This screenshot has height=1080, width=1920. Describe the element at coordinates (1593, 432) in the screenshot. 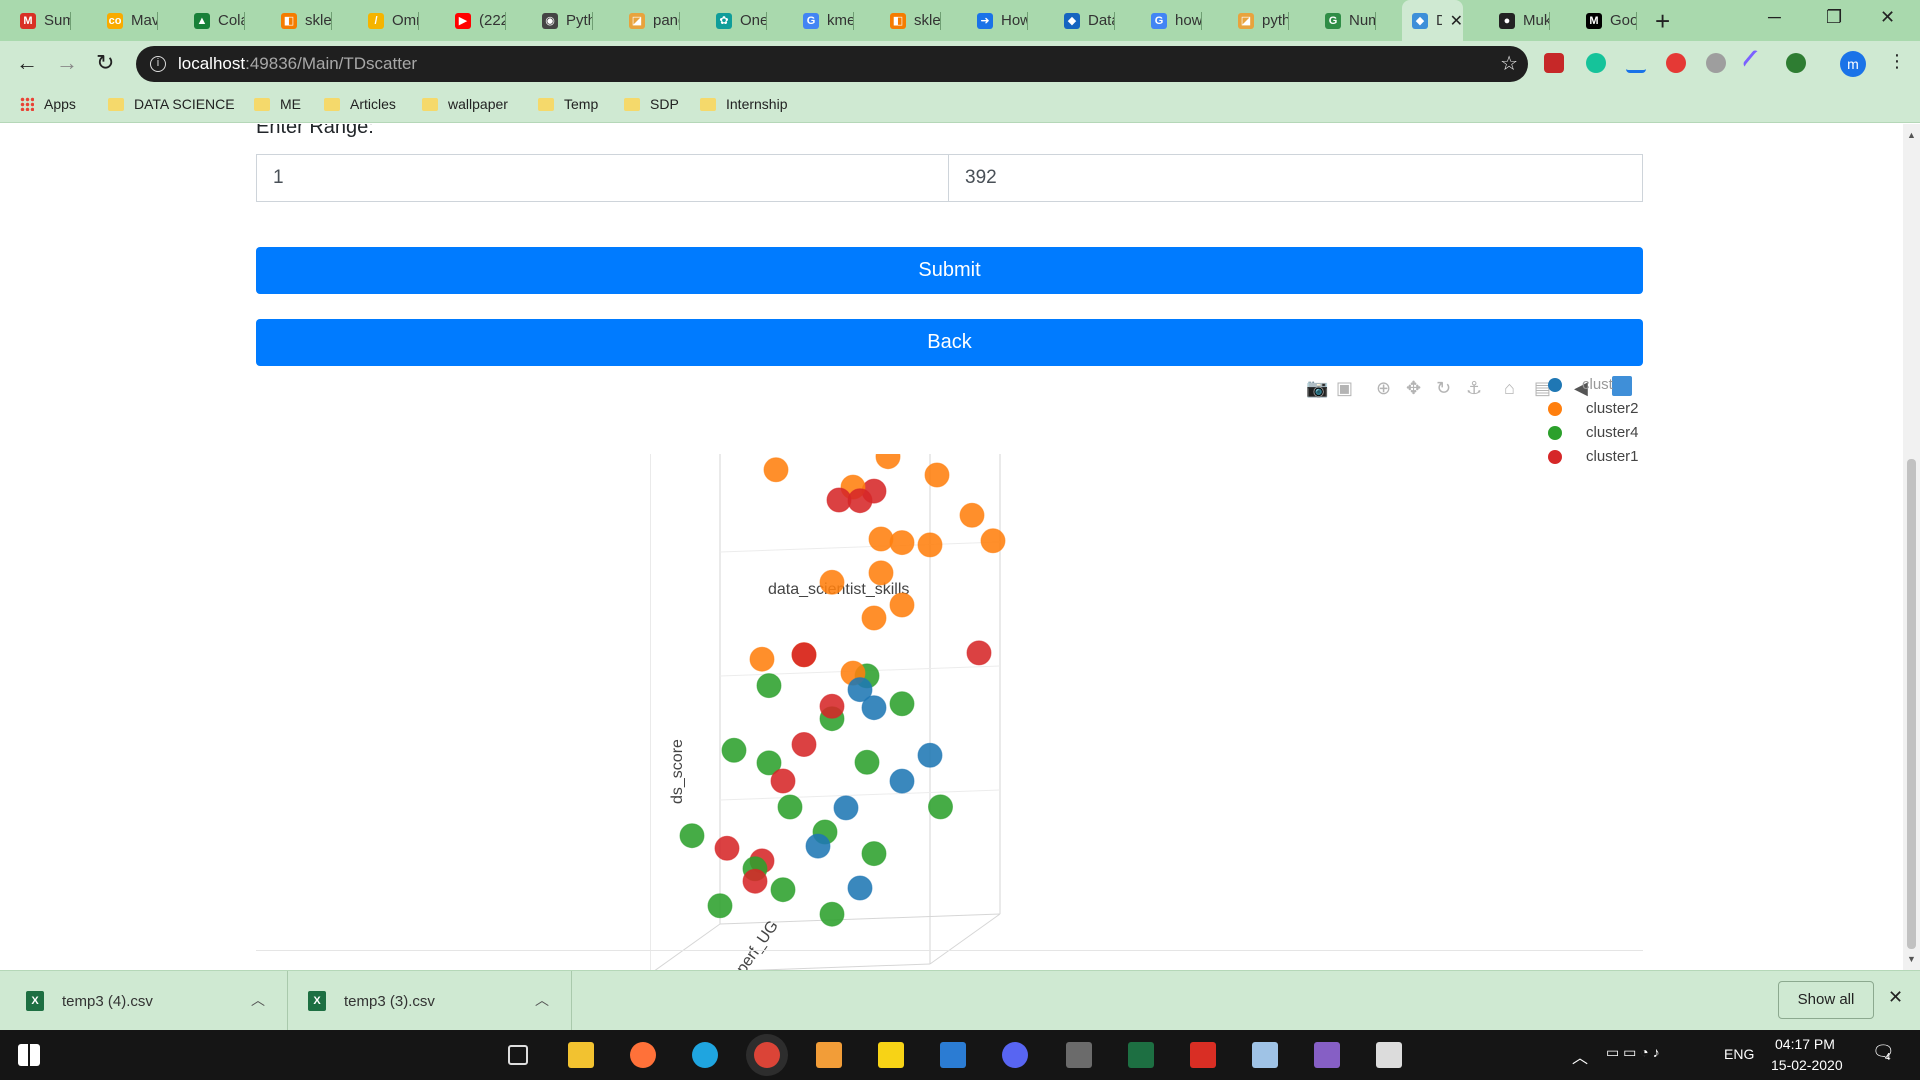

I see `legend-item-cluster4: cluster4` at that location.